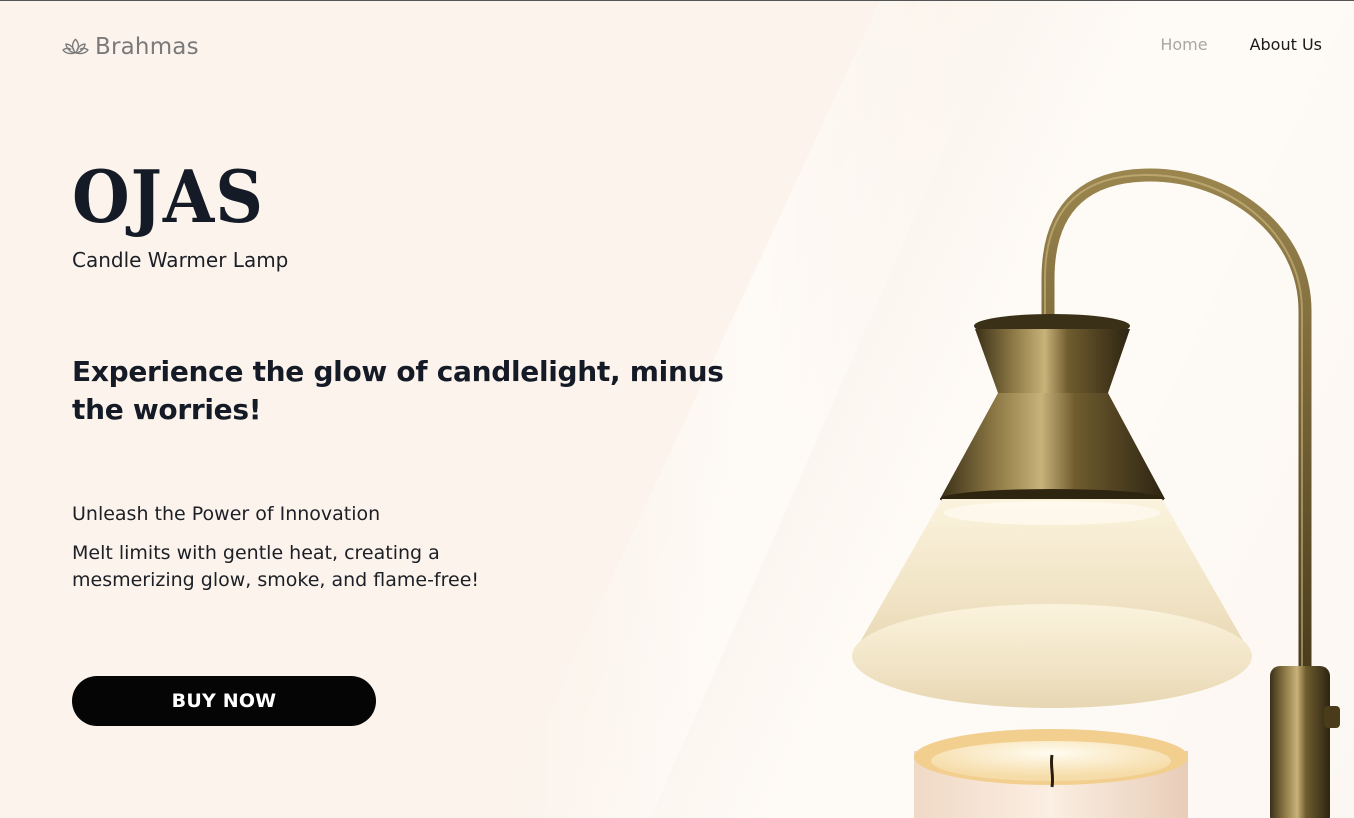  What do you see at coordinates (1286, 44) in the screenshot?
I see `nav-about-link: About Us` at bounding box center [1286, 44].